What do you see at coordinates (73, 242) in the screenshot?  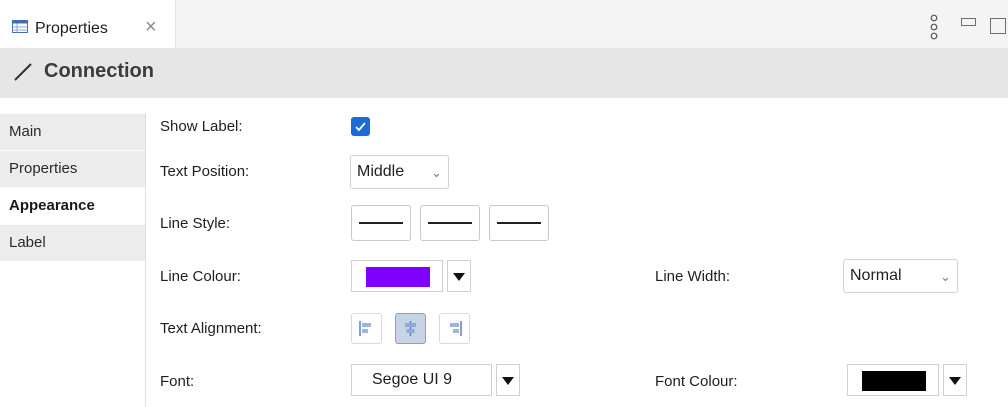 I see `sidebar-item-label-tab: Label` at bounding box center [73, 242].